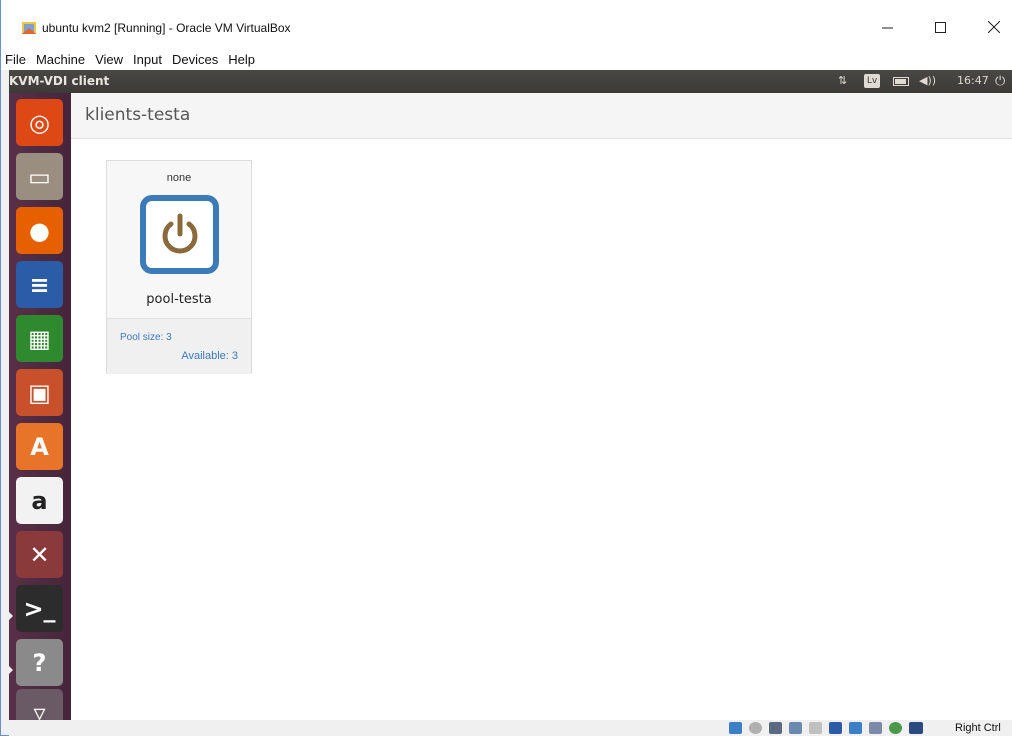 The height and width of the screenshot is (736, 1012). I want to click on host-key-label: Right Ctrl, so click(978, 728).